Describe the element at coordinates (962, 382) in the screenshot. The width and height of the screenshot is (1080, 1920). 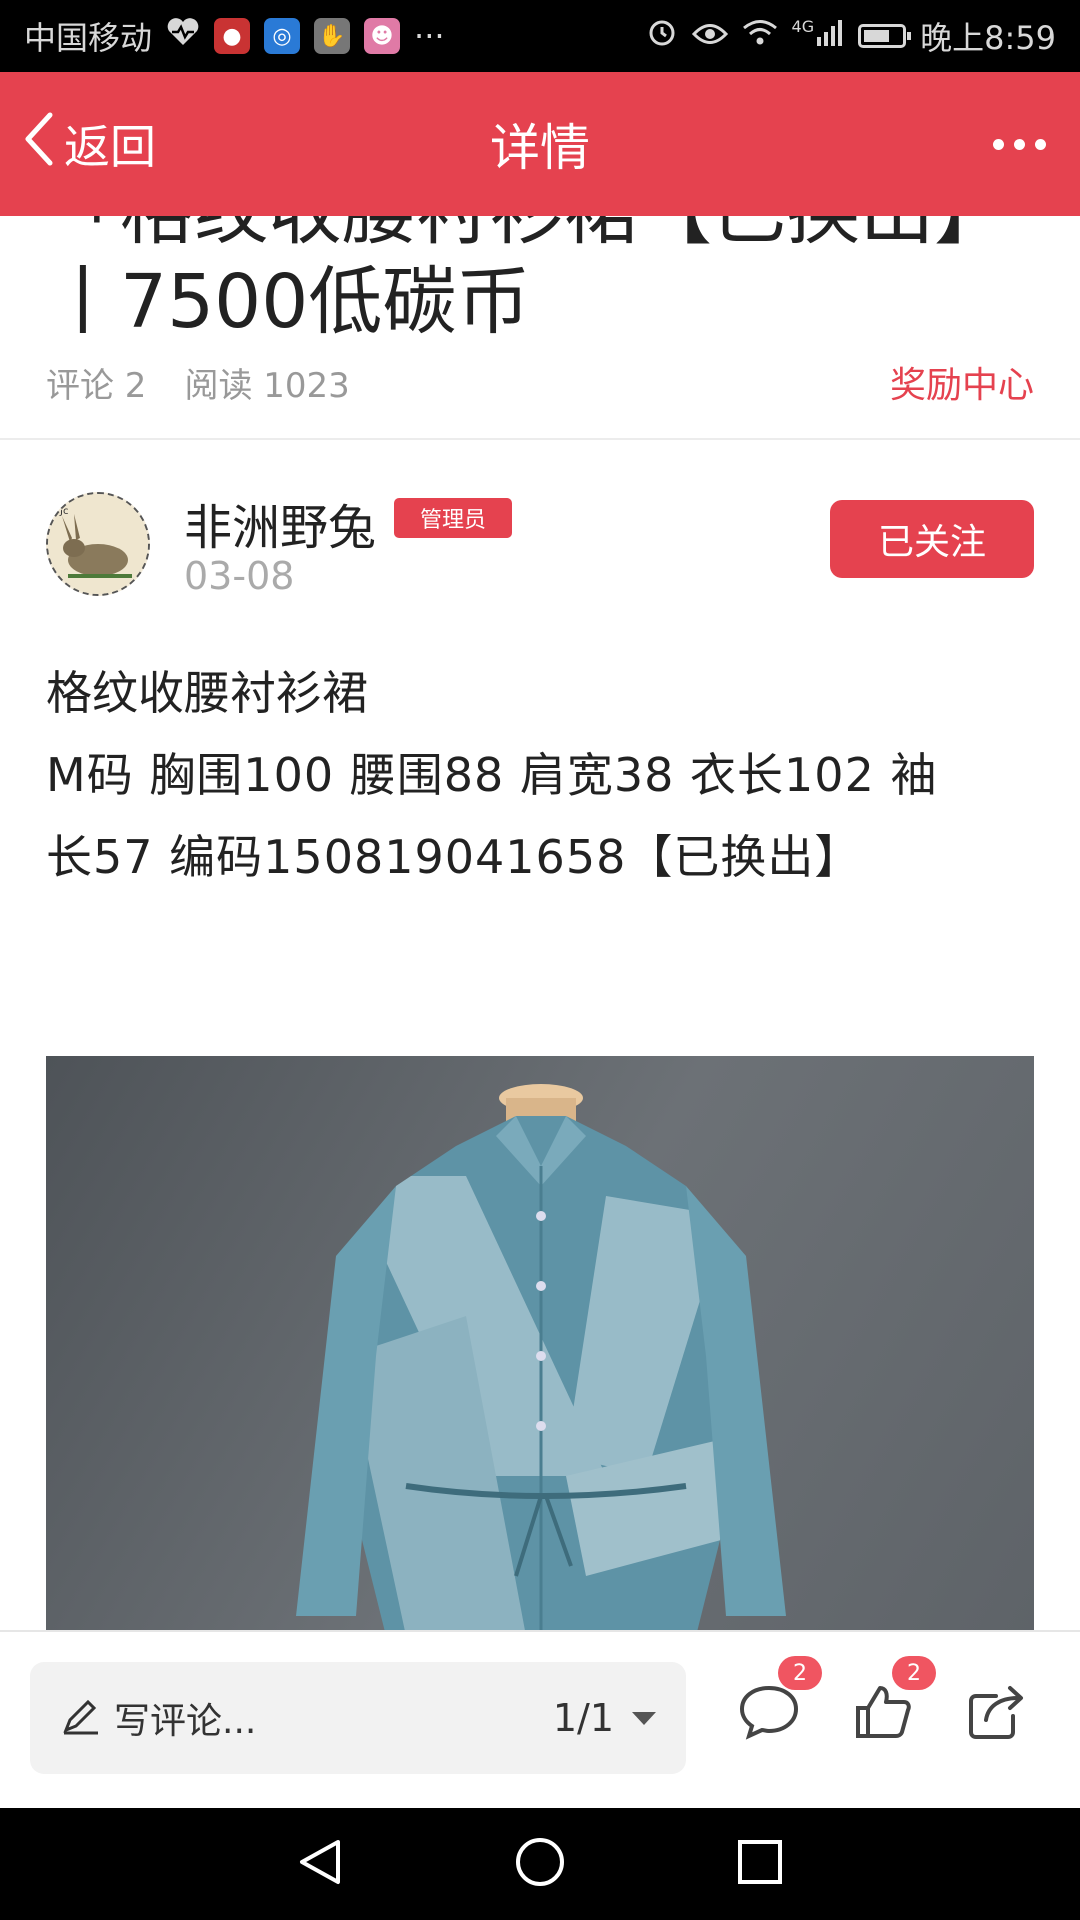
I see `reward-center-link: 奖励中心` at that location.